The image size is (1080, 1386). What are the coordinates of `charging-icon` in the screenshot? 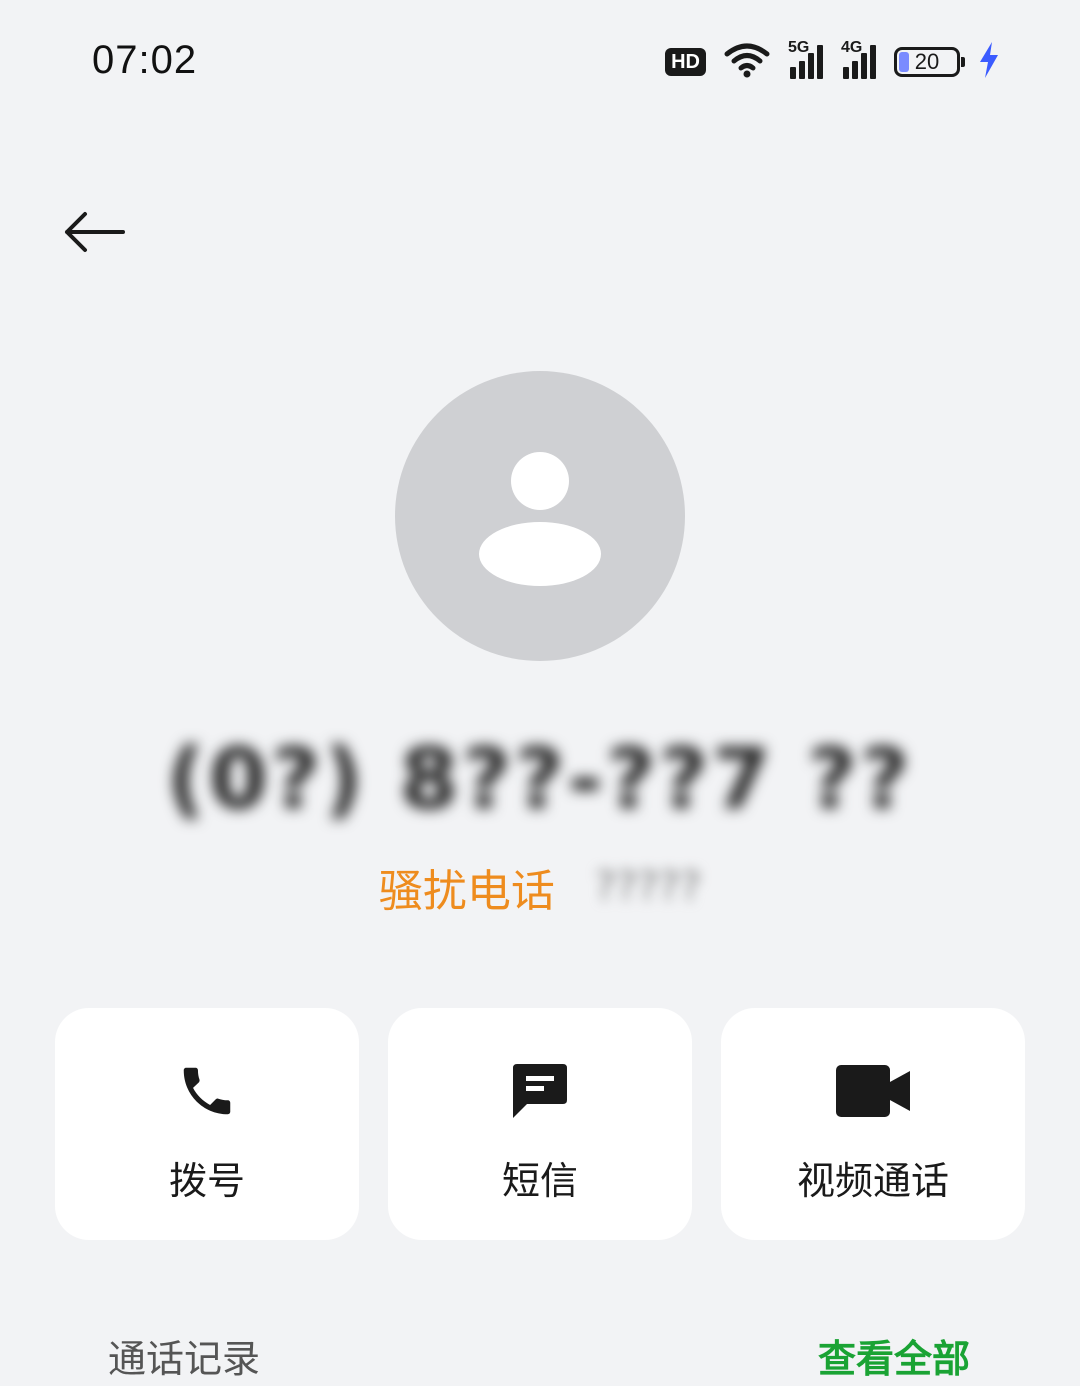 It's located at (989, 62).